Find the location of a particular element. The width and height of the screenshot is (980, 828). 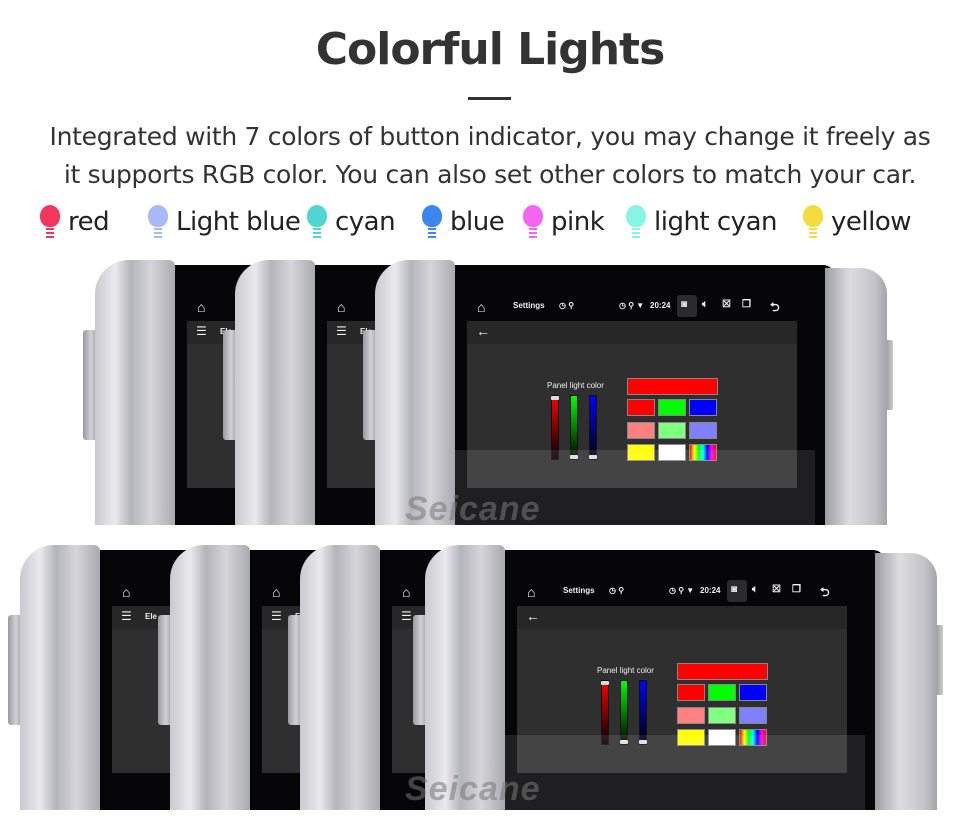

legend-item-light-blue: Light blue is located at coordinates (224, 222).